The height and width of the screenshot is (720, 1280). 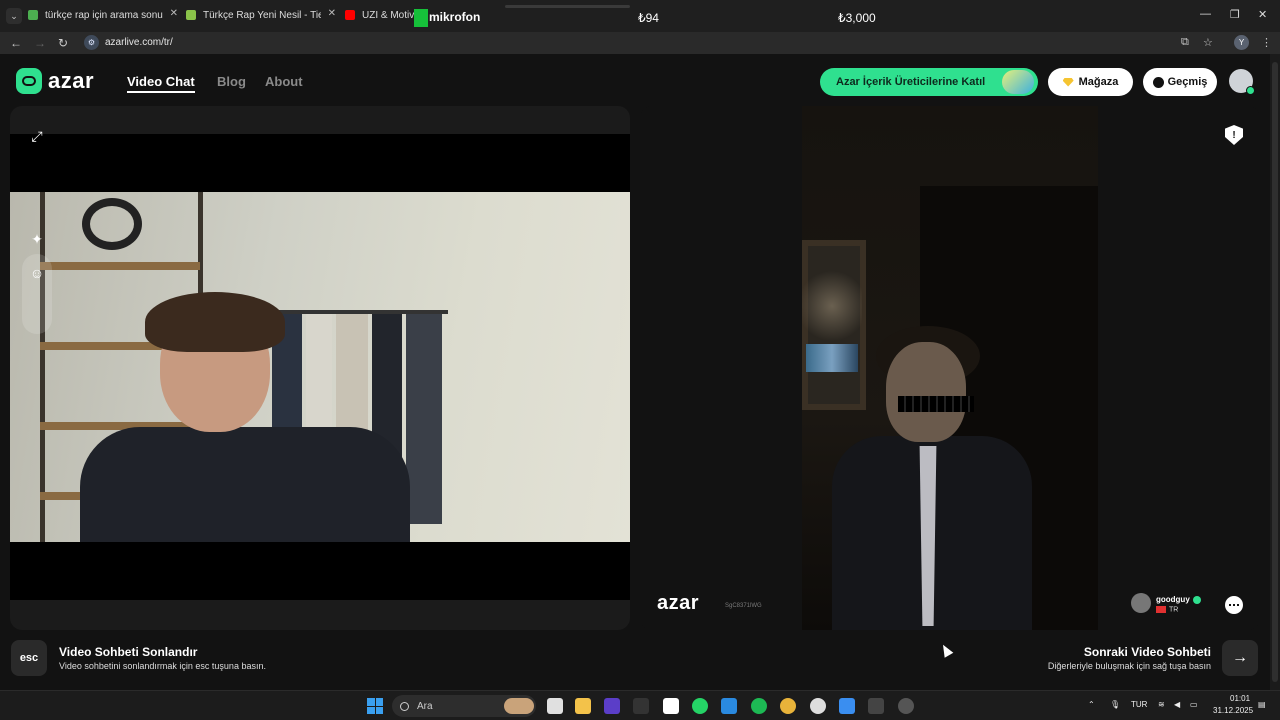 I want to click on join-creators-button: Azar İçerik Üreticilerine Katıl, so click(x=929, y=82).